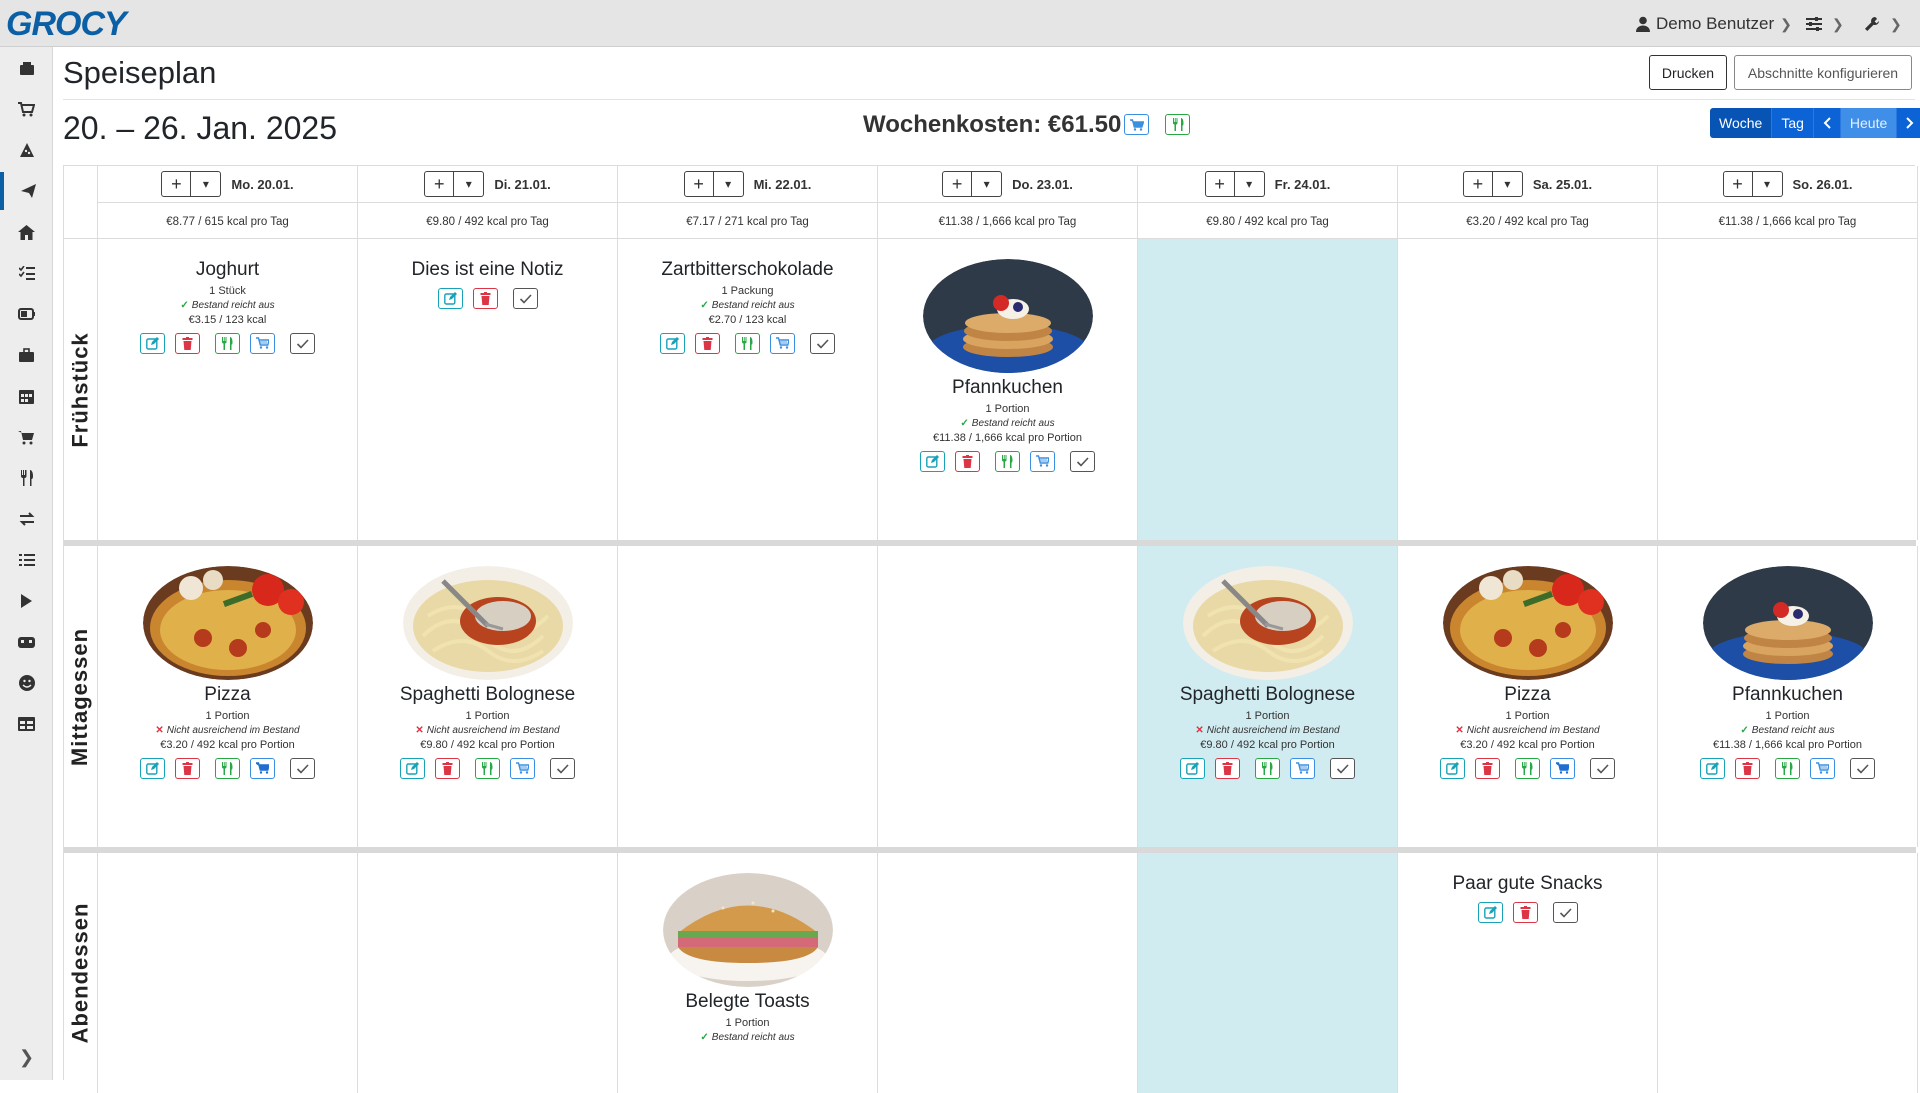 Image resolution: width=1920 pixels, height=1093 pixels. What do you see at coordinates (26, 355) in the screenshot?
I see `equipment-icon` at bounding box center [26, 355].